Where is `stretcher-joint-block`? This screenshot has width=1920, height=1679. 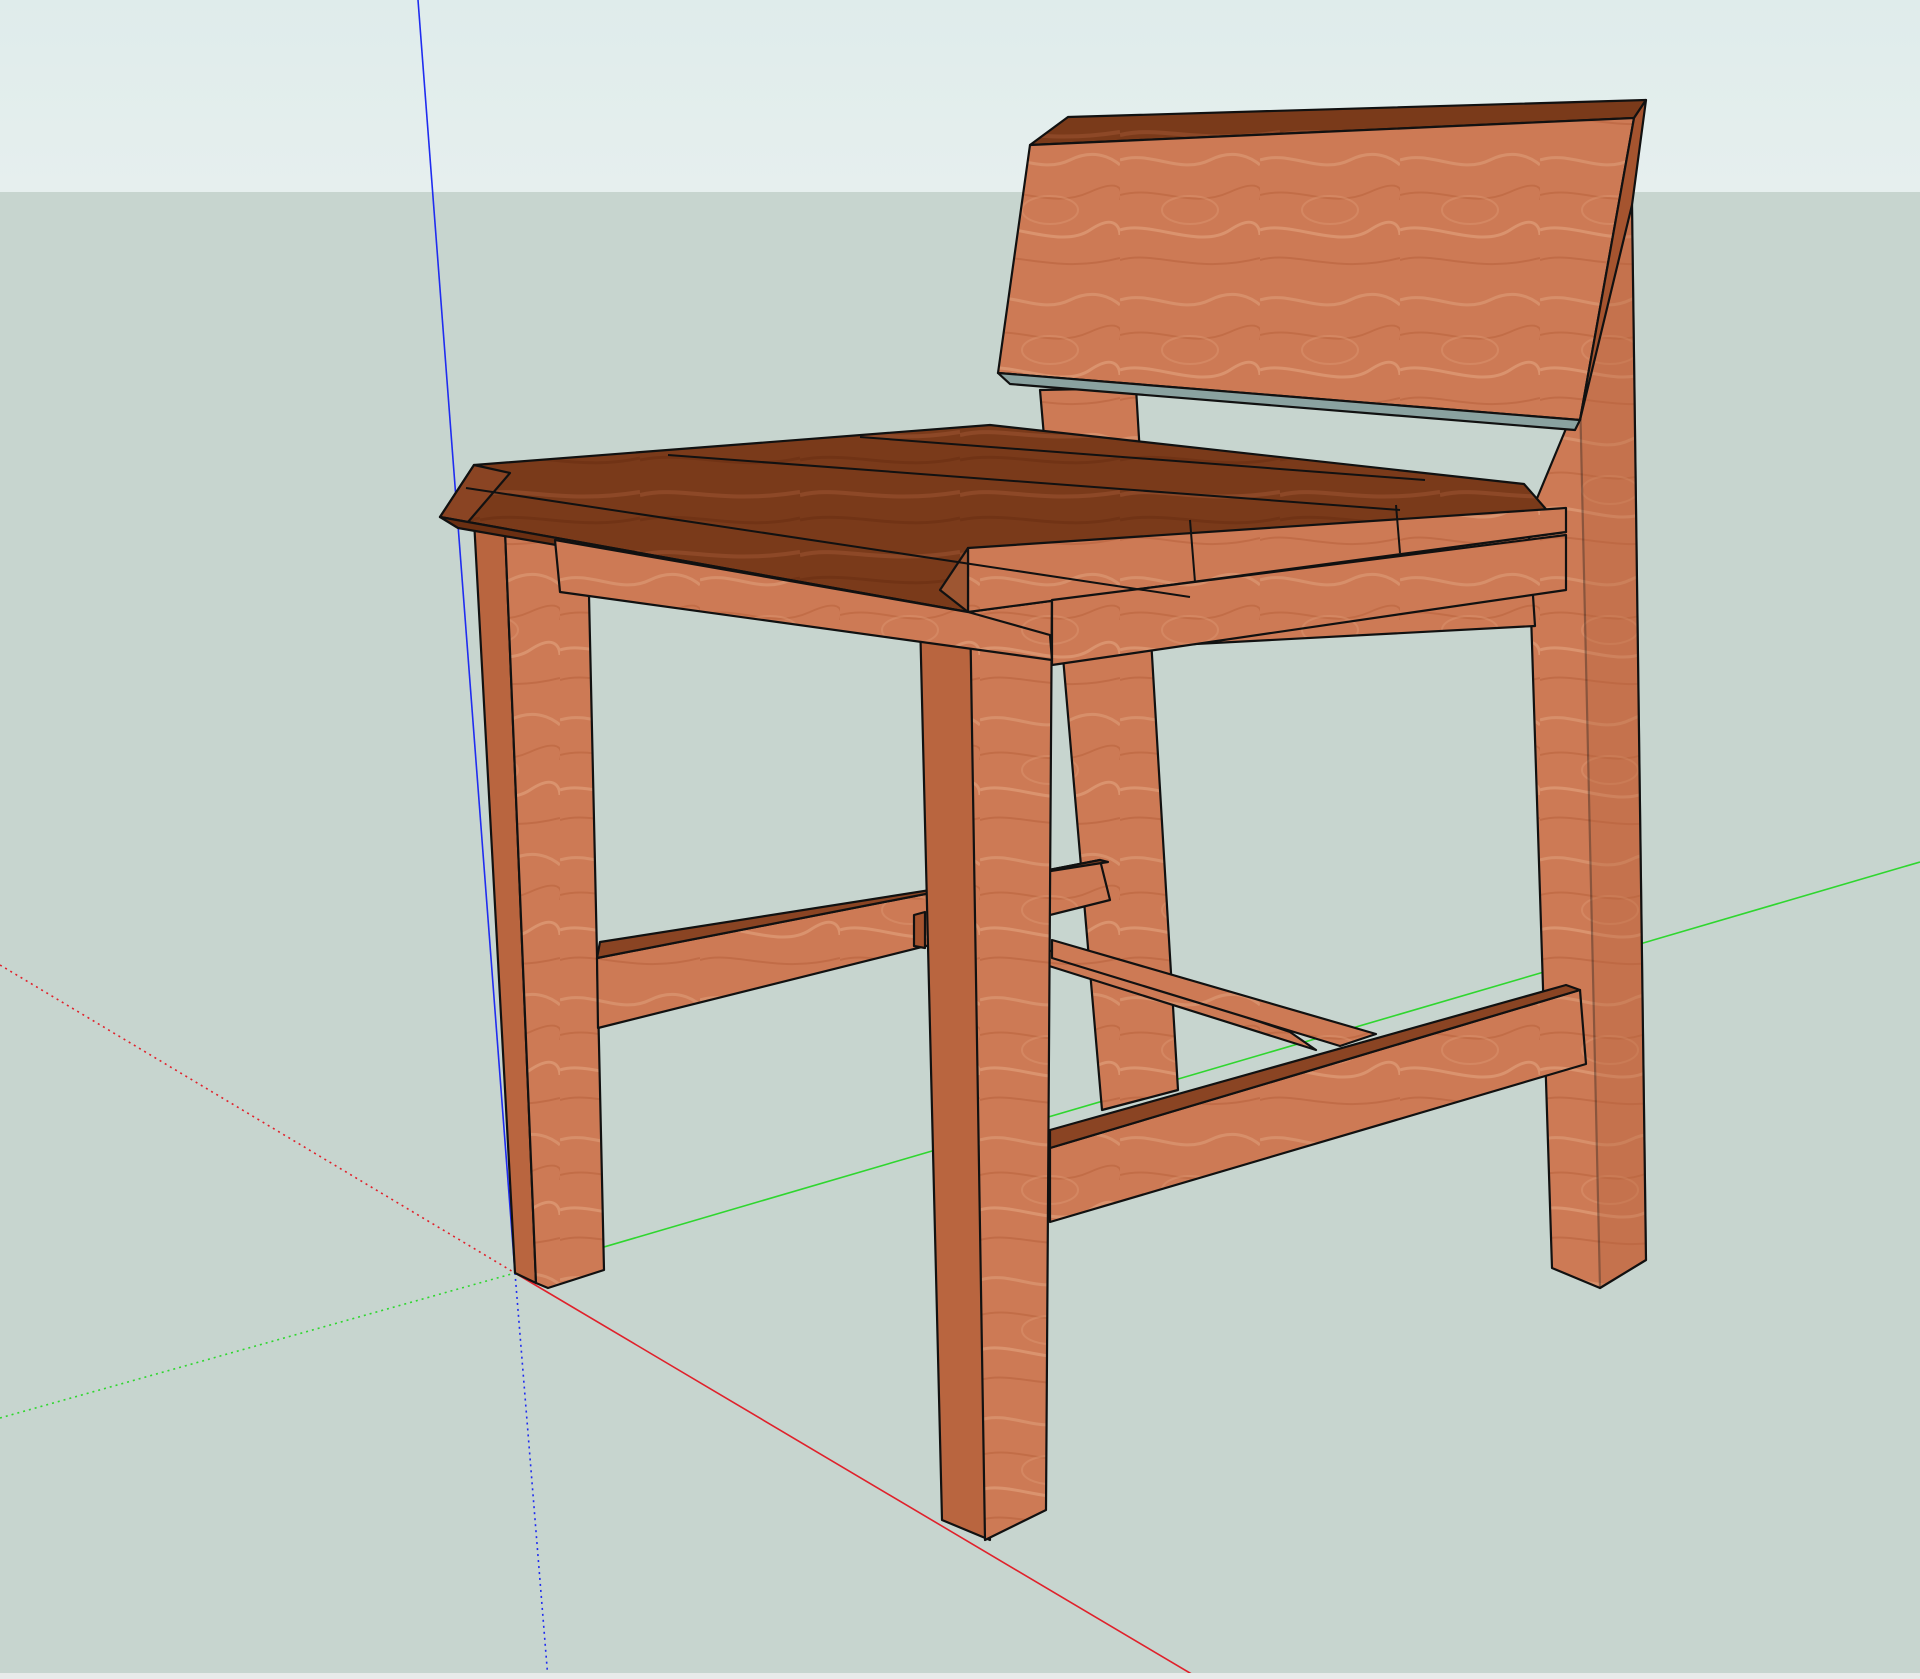 stretcher-joint-block is located at coordinates (919, 930).